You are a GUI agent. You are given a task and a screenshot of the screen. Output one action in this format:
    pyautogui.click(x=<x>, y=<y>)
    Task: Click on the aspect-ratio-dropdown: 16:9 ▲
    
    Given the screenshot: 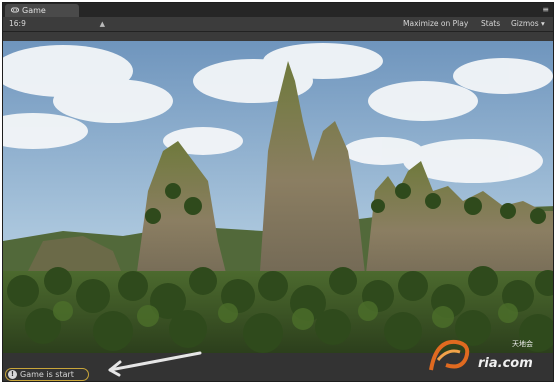 What is the action you would take?
    pyautogui.click(x=57, y=24)
    